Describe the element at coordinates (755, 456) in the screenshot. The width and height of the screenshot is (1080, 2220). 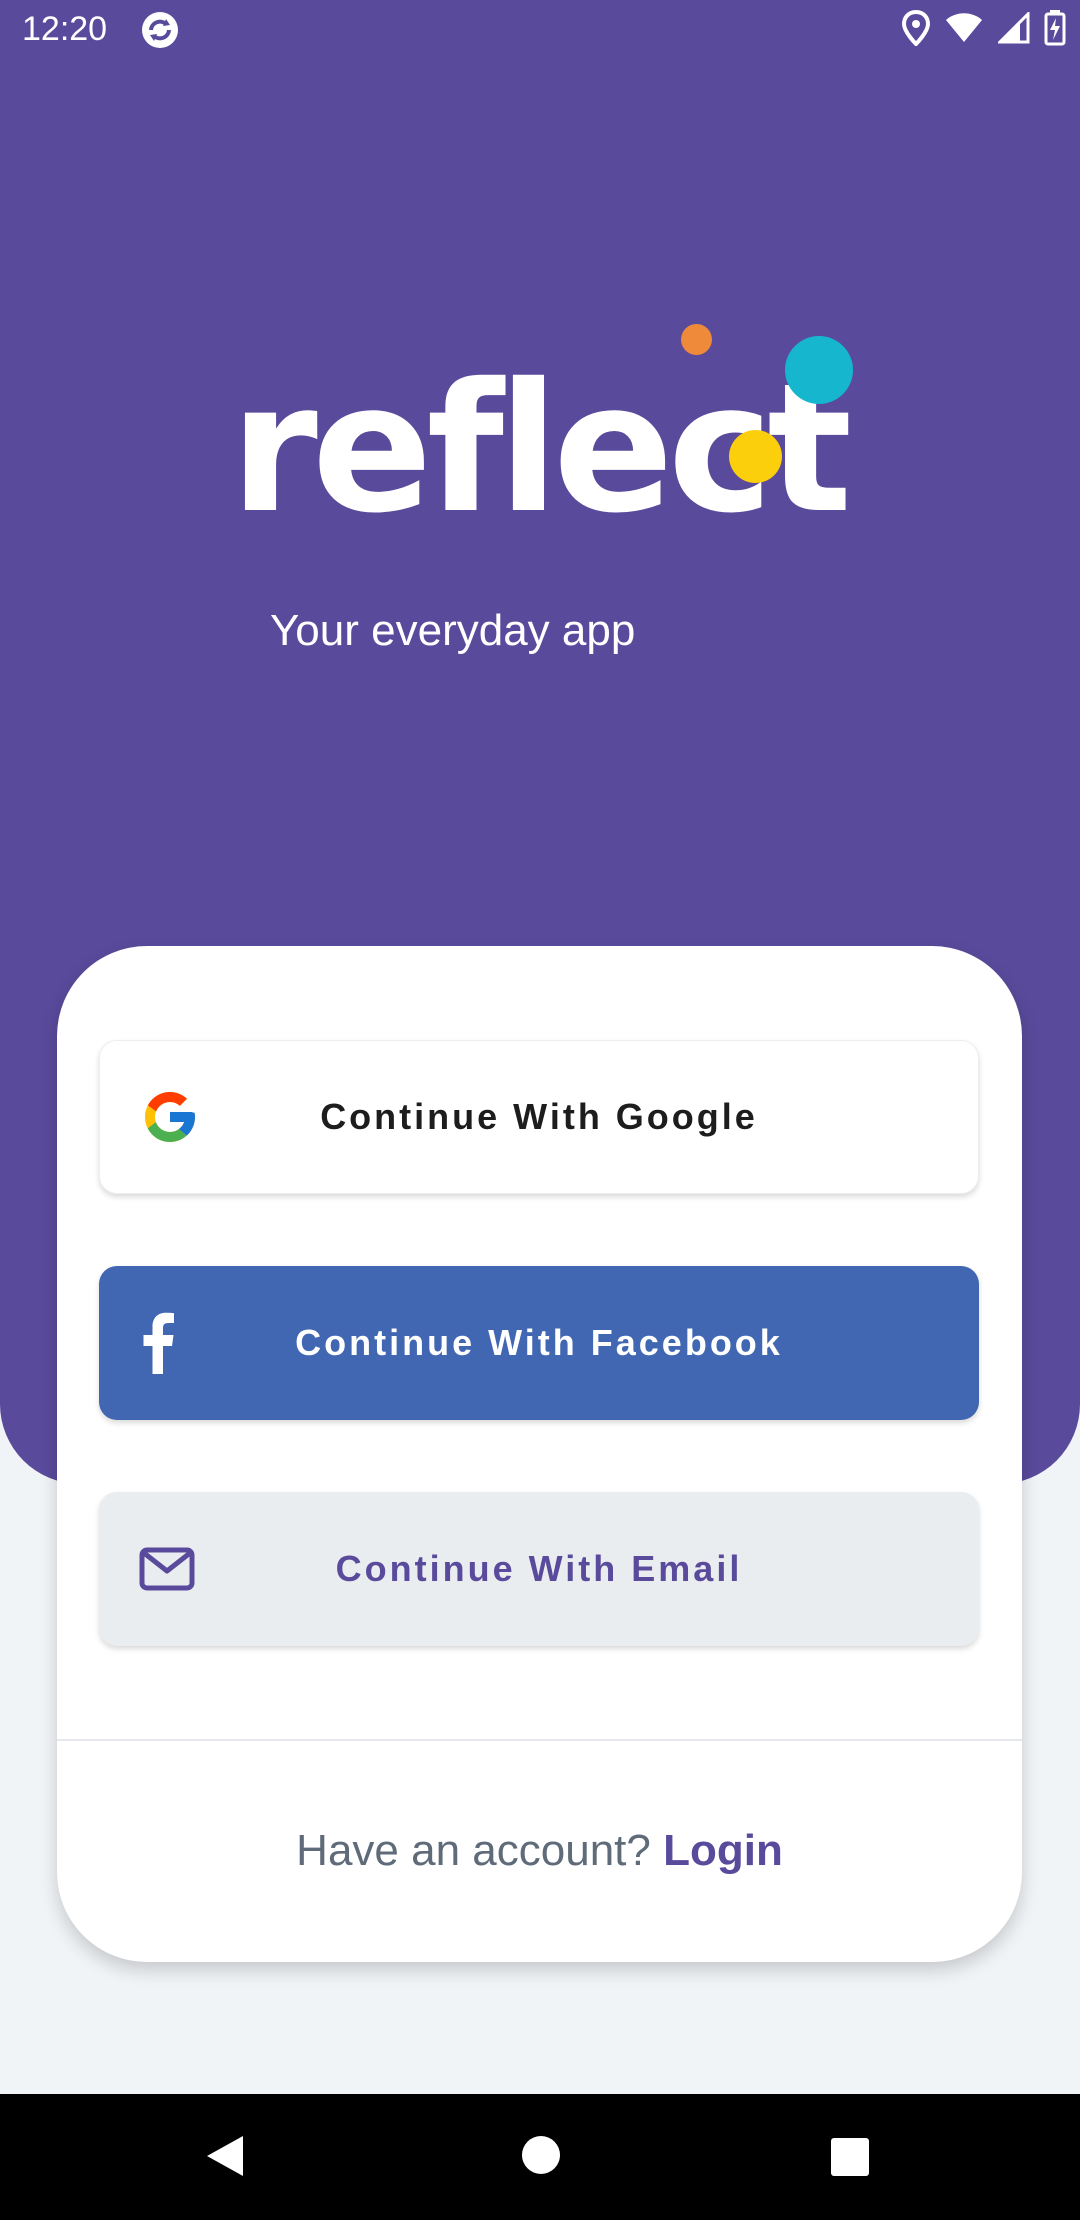
I see `logo-dot-yellow` at that location.